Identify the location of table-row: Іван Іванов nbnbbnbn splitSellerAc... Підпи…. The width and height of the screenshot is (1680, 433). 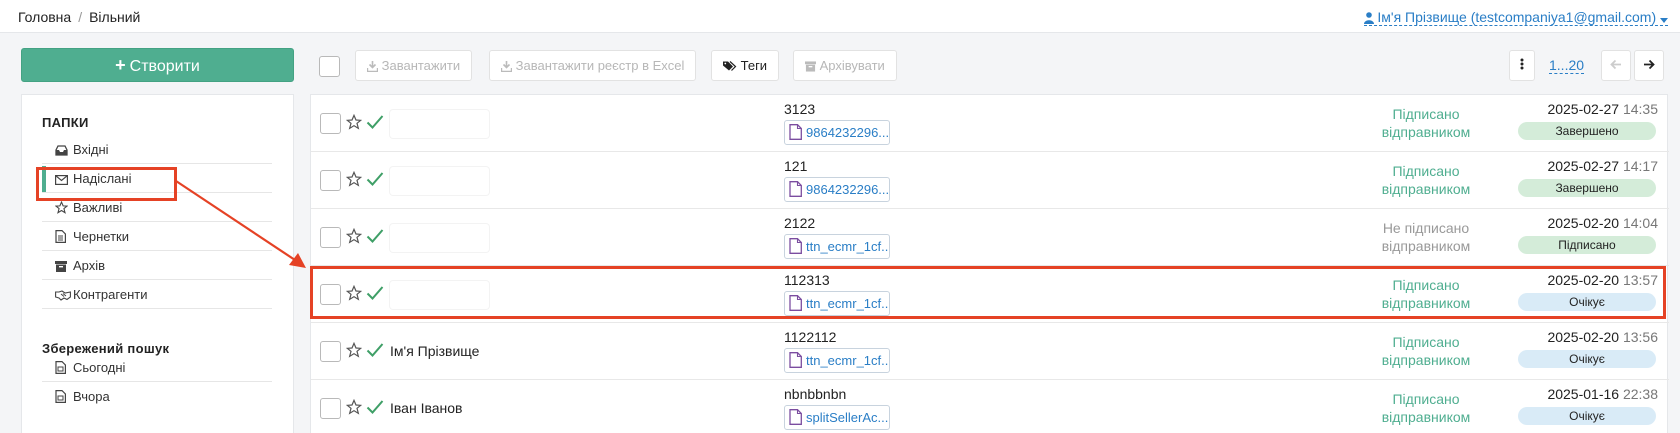
(990, 406).